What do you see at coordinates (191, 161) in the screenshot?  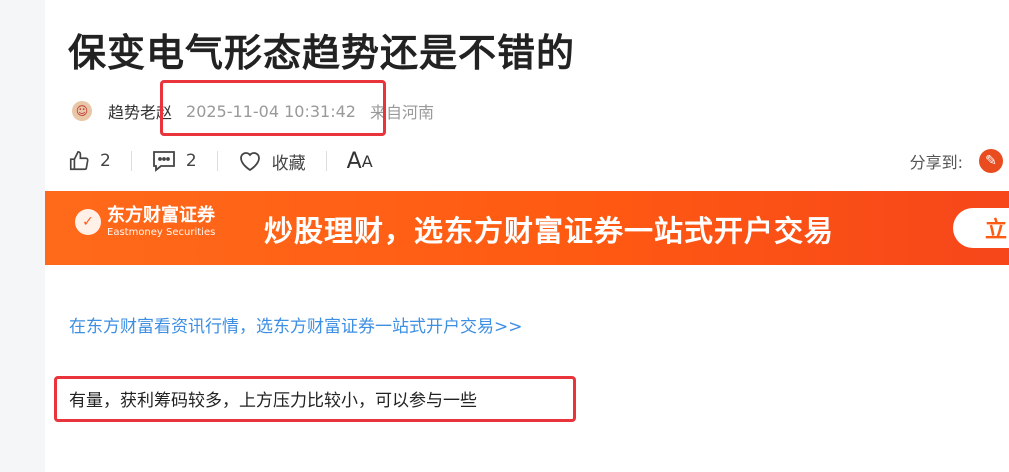 I see `comment-count: 2` at bounding box center [191, 161].